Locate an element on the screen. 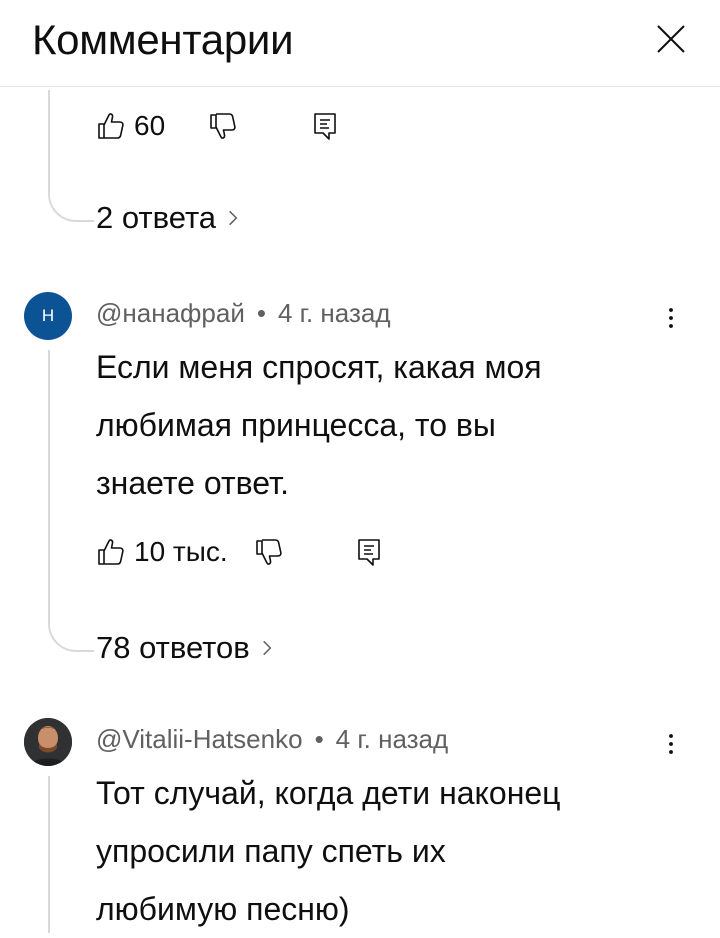 The image size is (720, 938). avatar: Н is located at coordinates (48, 316).